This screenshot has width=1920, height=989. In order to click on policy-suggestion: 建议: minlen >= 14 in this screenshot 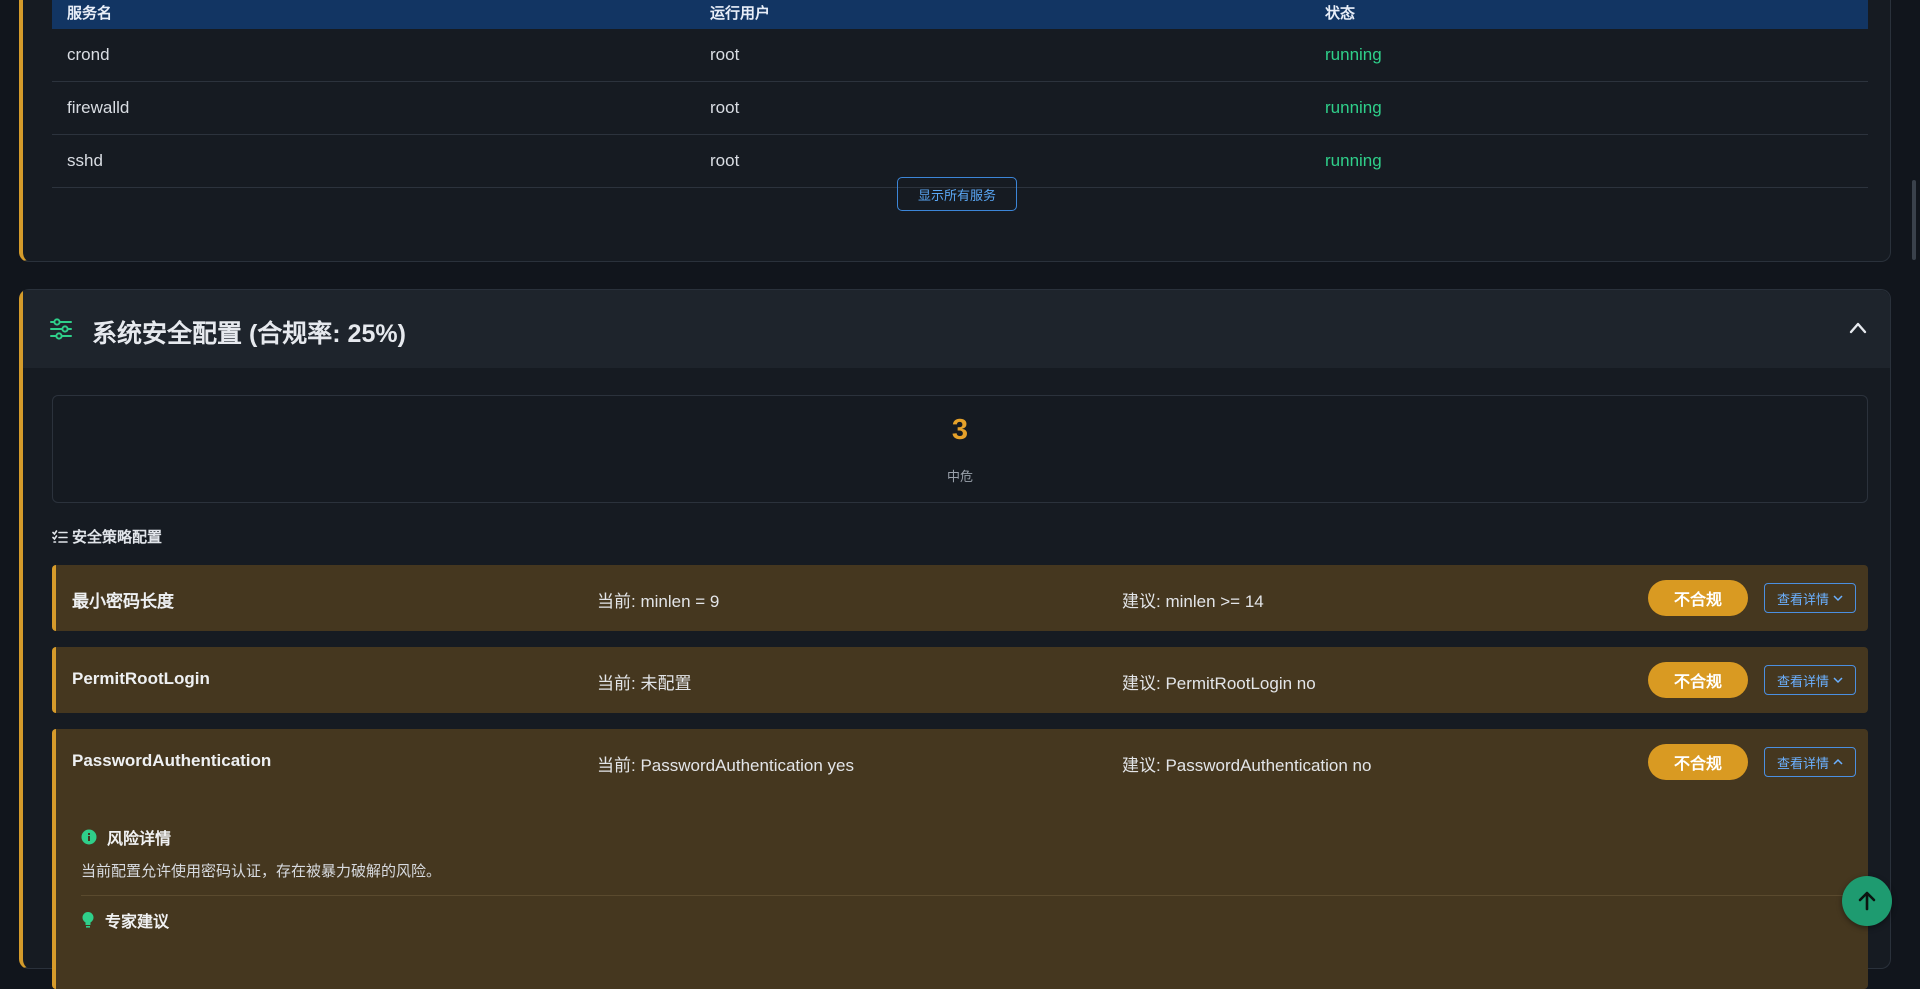, I will do `click(1193, 601)`.